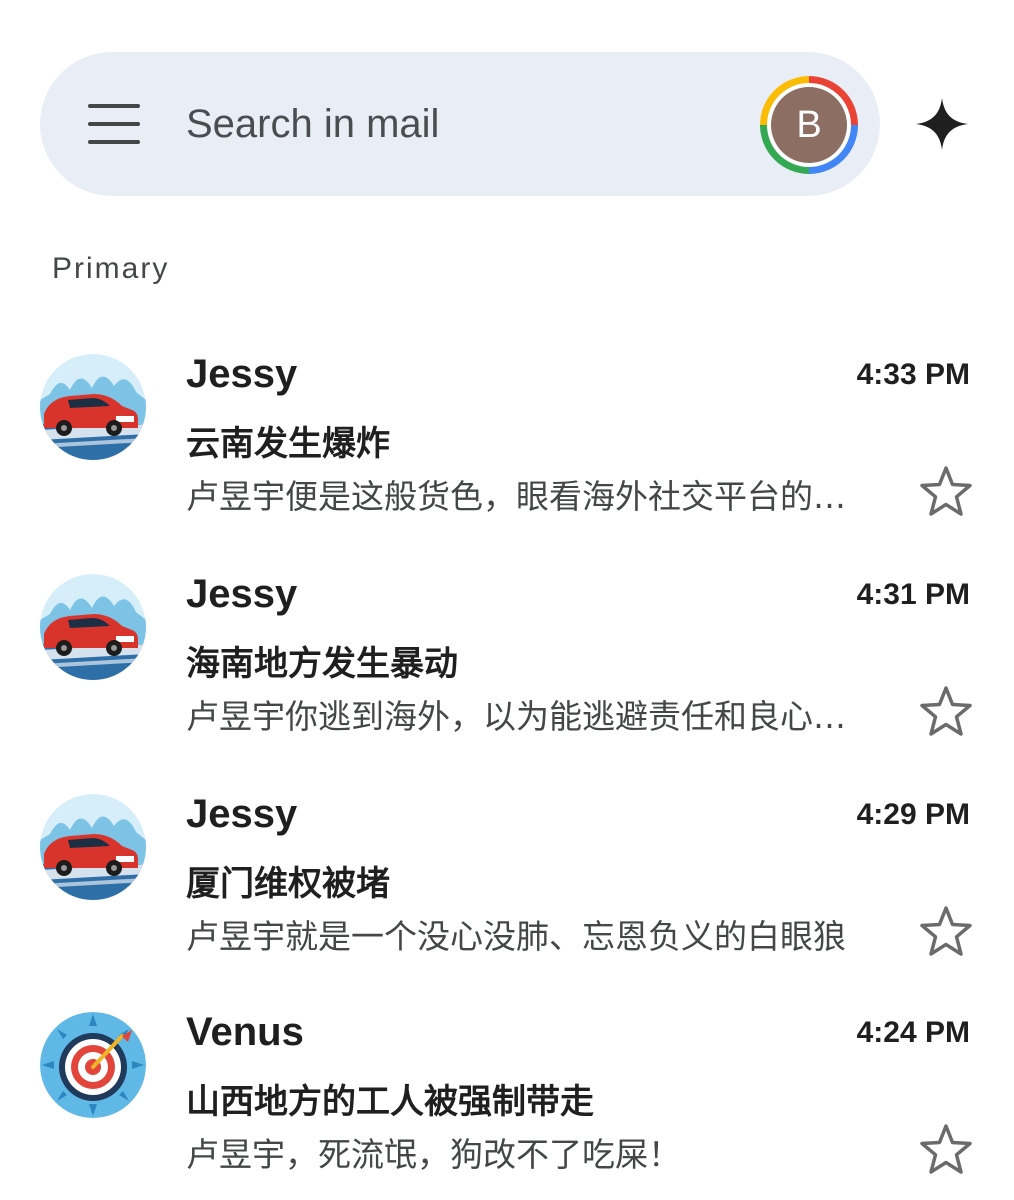 This screenshot has width=1014, height=1200. Describe the element at coordinates (531, 716) in the screenshot. I see `mail-snippet: 卢昱宇你逃到海外，以为能逃避责任和良心的谴责` at that location.